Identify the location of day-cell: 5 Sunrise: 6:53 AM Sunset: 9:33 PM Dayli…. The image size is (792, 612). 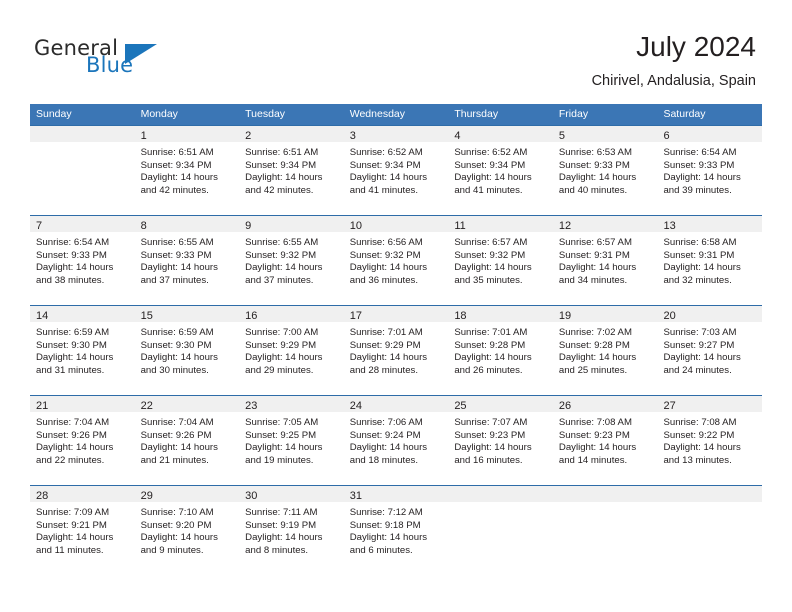
(605, 170).